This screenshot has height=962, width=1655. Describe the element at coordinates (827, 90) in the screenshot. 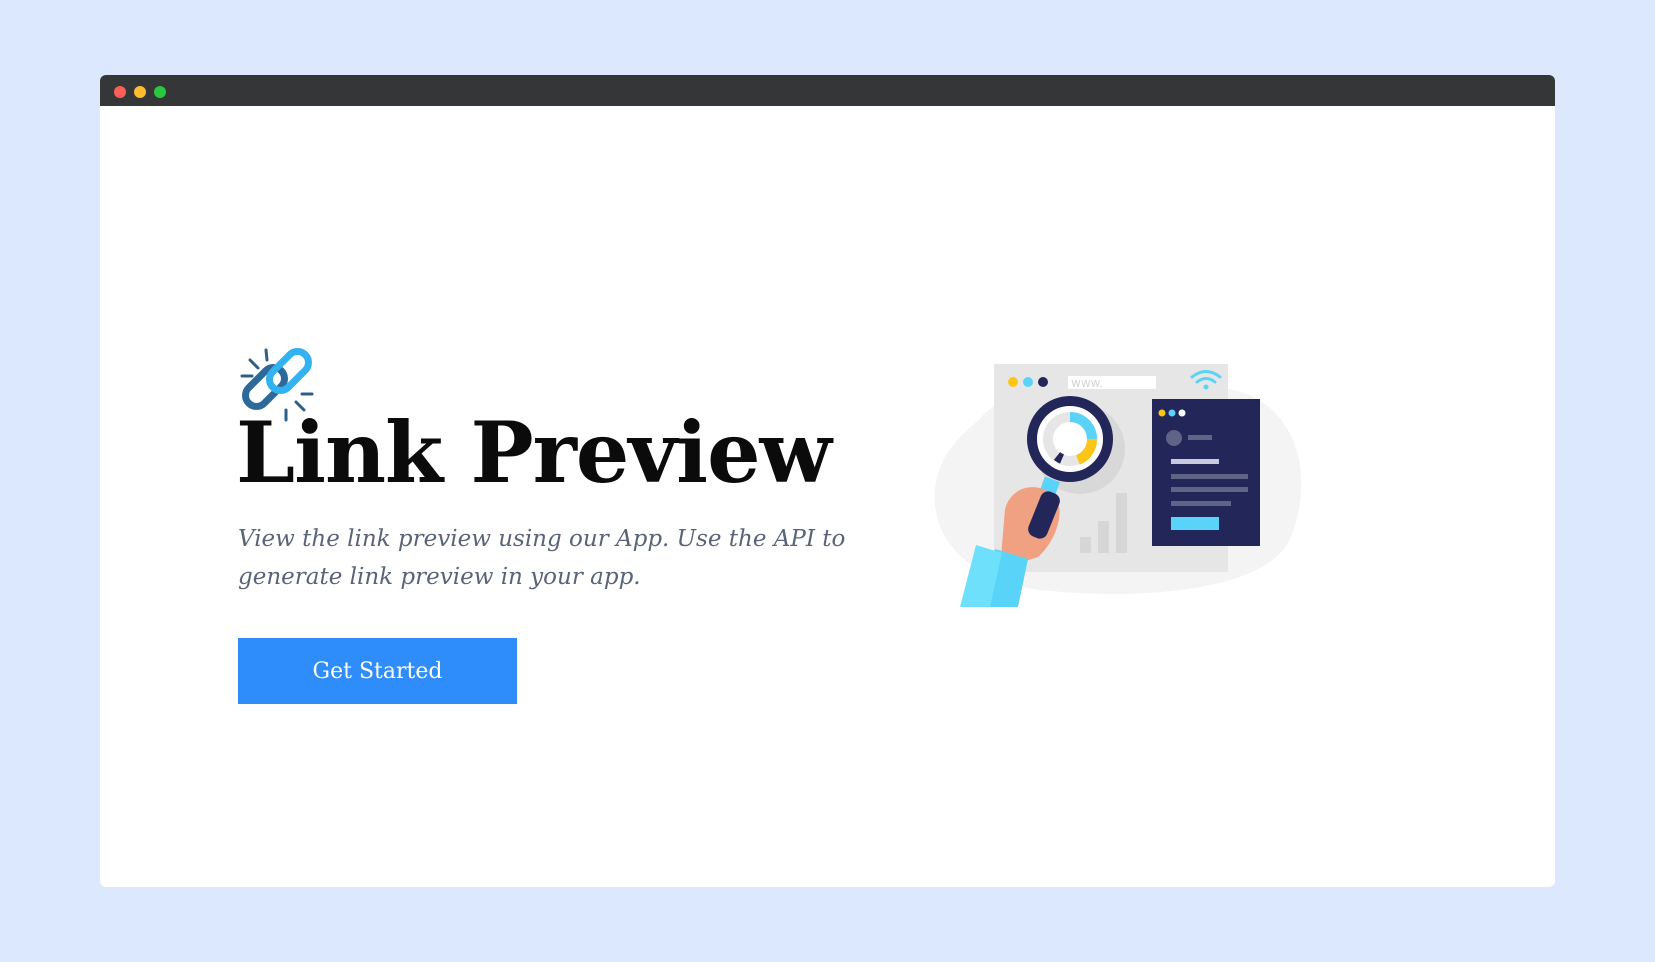

I see `window-titlebar` at that location.